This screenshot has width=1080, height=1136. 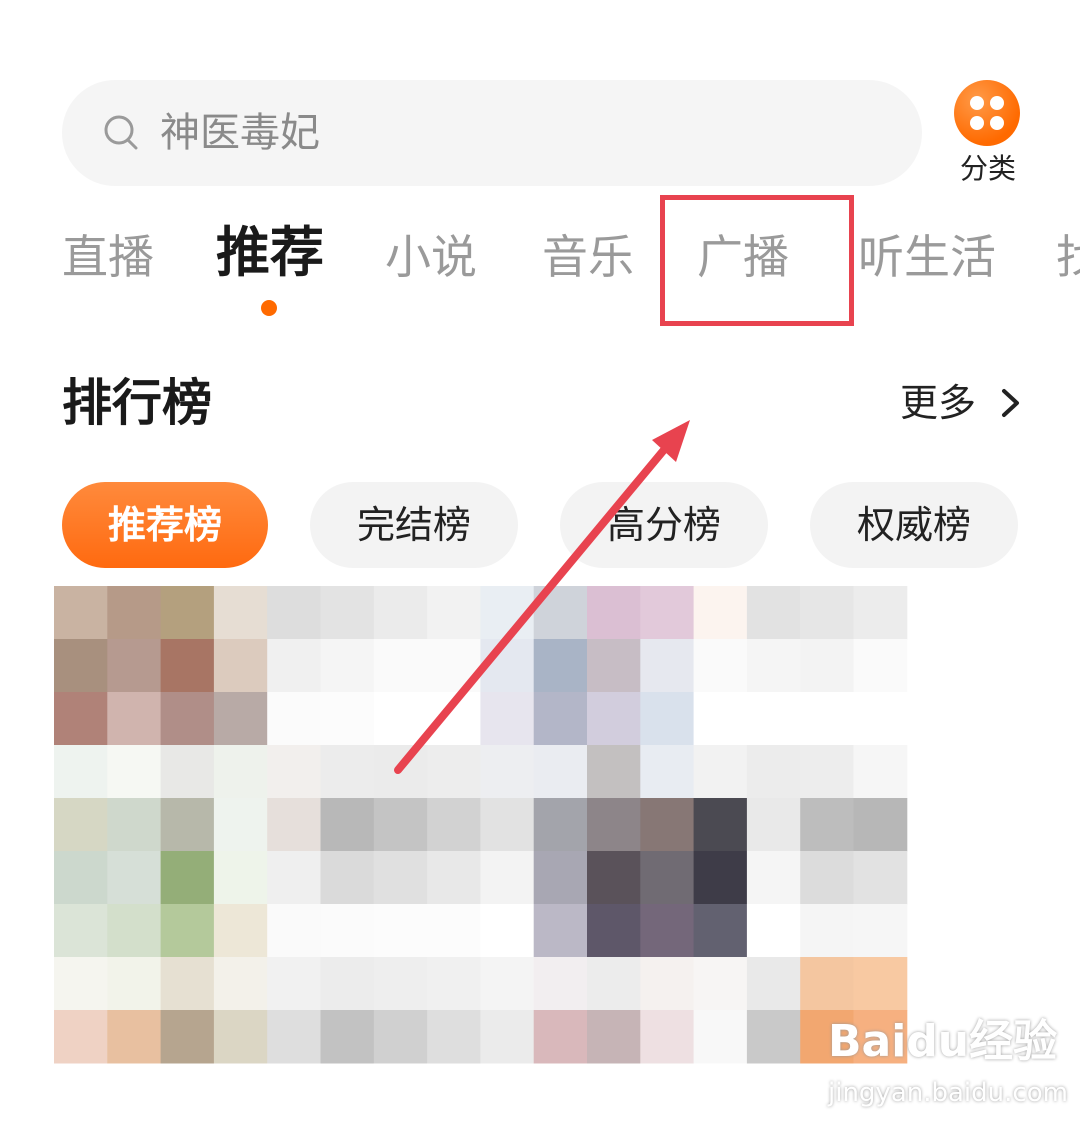 I want to click on active-tab-indicator, so click(x=269, y=308).